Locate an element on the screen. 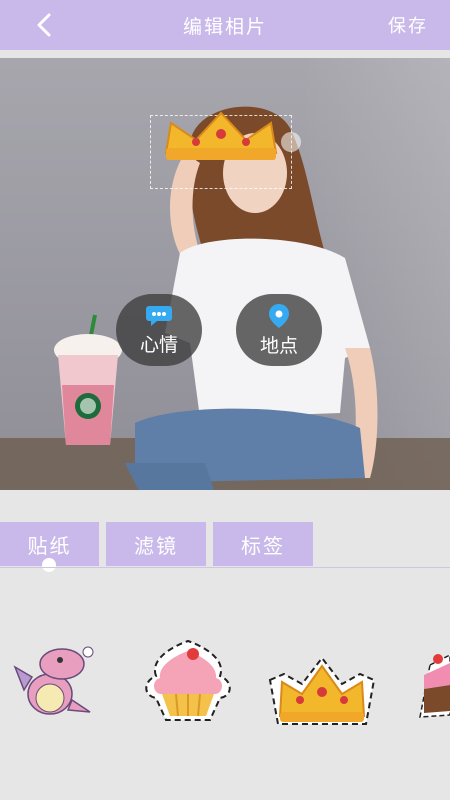 The height and width of the screenshot is (800, 450). rotate-handle is located at coordinates (291, 142).